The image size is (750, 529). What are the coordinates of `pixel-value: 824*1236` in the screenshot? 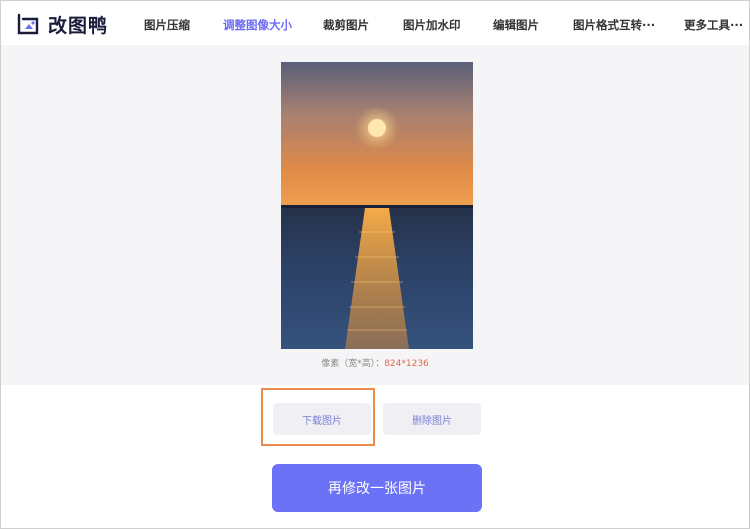 It's located at (406, 364).